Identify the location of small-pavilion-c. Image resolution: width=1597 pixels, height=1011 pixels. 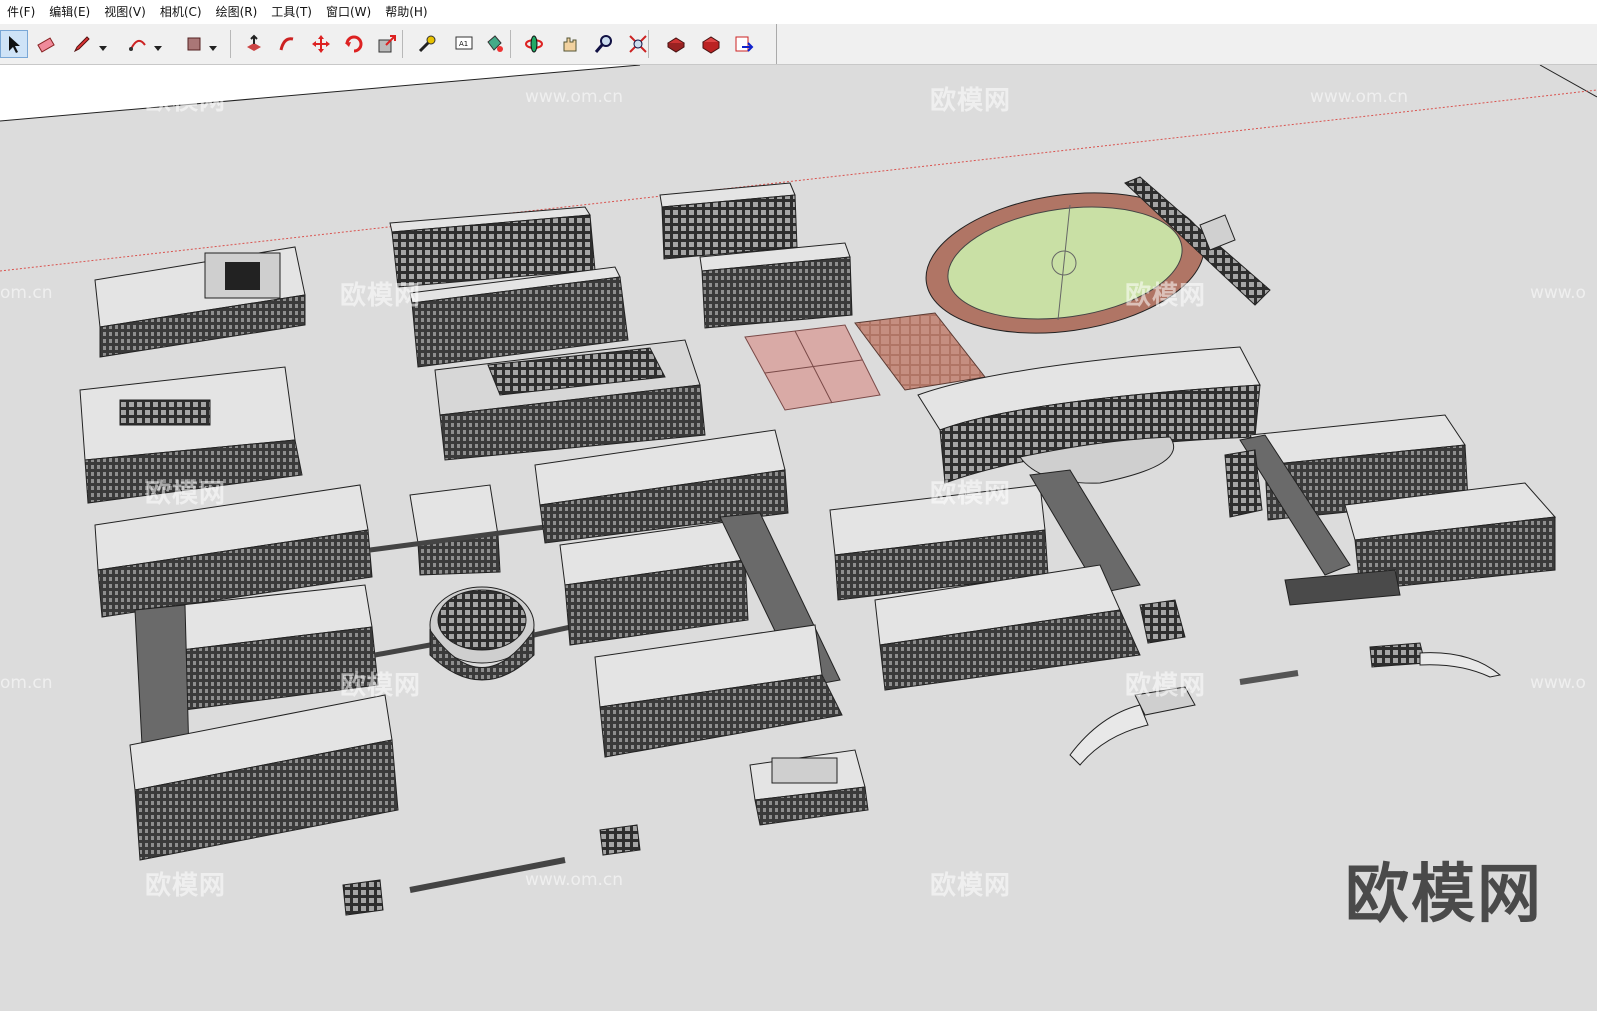
(363, 897).